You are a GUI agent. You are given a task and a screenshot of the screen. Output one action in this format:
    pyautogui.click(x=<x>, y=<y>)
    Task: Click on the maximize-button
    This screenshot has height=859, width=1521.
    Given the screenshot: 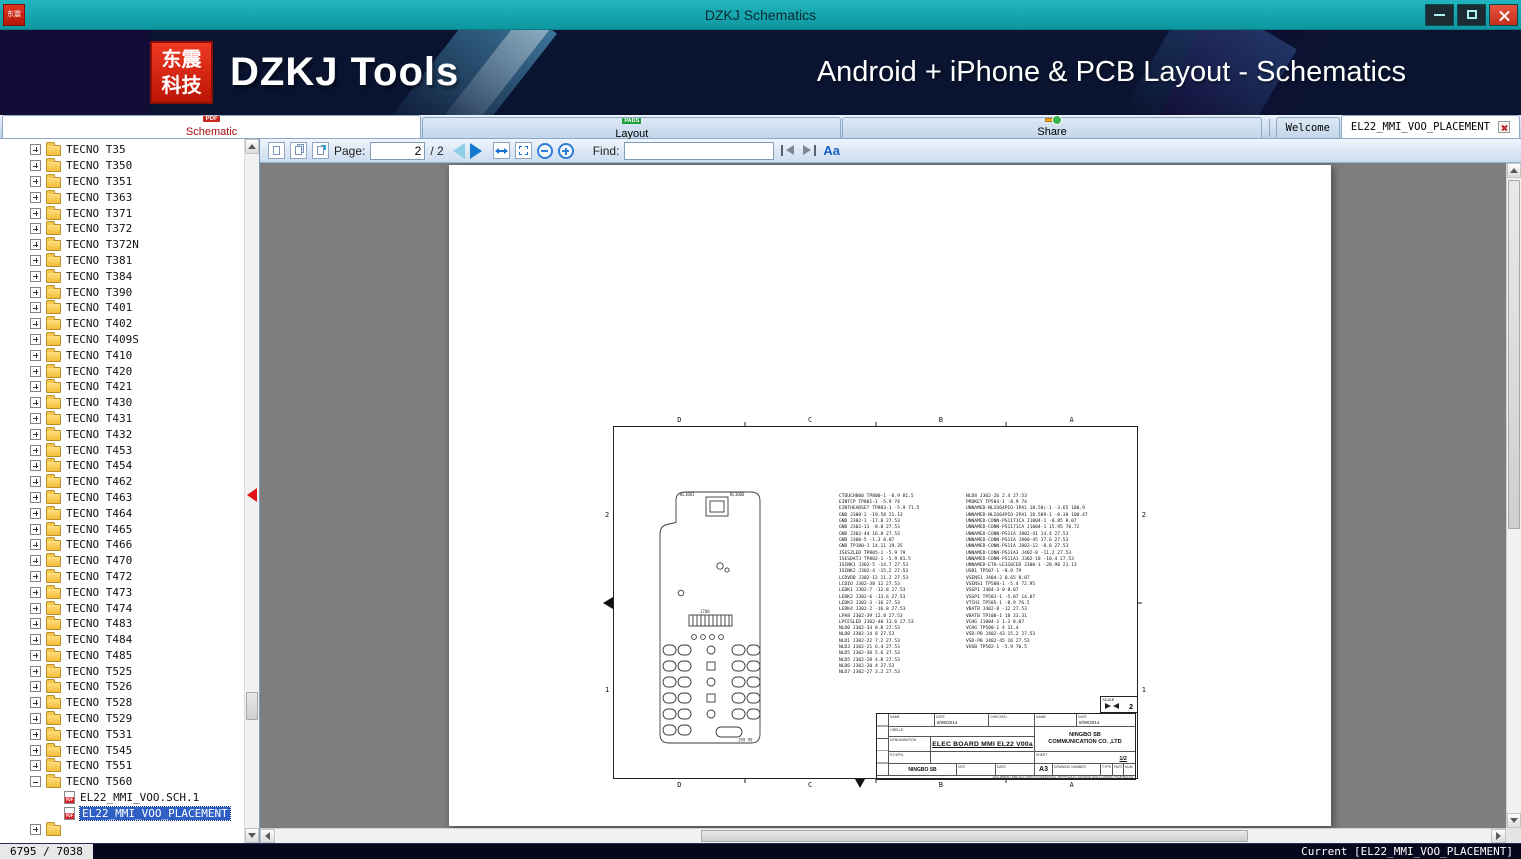 What is the action you would take?
    pyautogui.click(x=1471, y=14)
    